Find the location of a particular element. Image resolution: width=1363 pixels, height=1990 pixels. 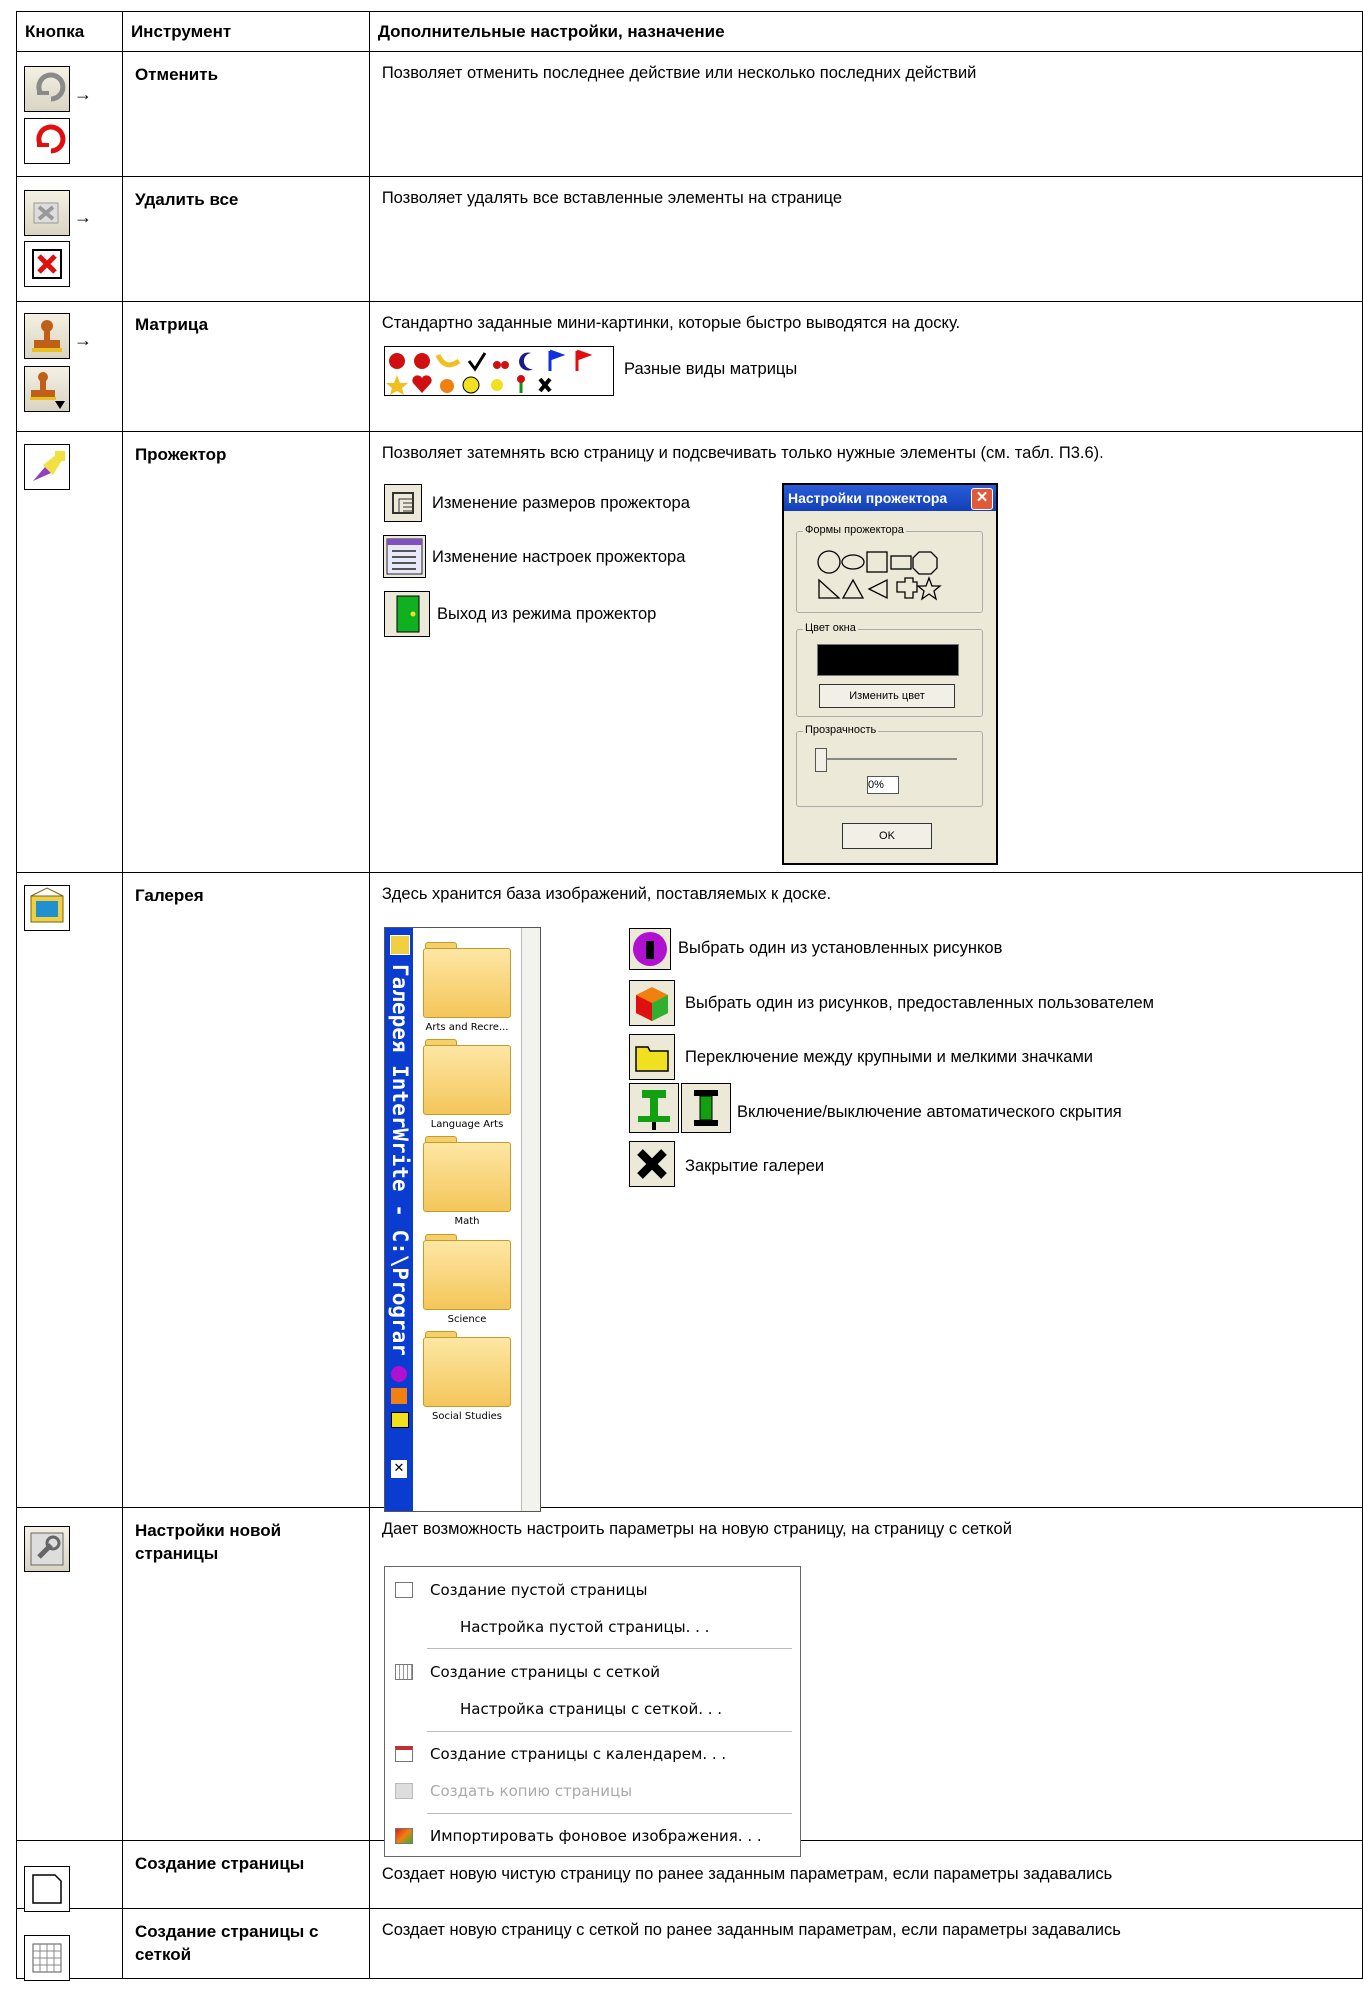

select-user-icon is located at coordinates (399, 1396).